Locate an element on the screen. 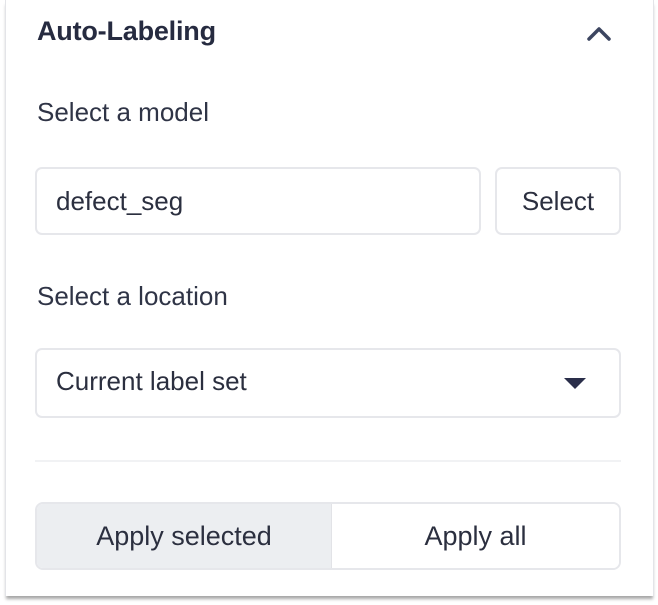  divider is located at coordinates (328, 461).